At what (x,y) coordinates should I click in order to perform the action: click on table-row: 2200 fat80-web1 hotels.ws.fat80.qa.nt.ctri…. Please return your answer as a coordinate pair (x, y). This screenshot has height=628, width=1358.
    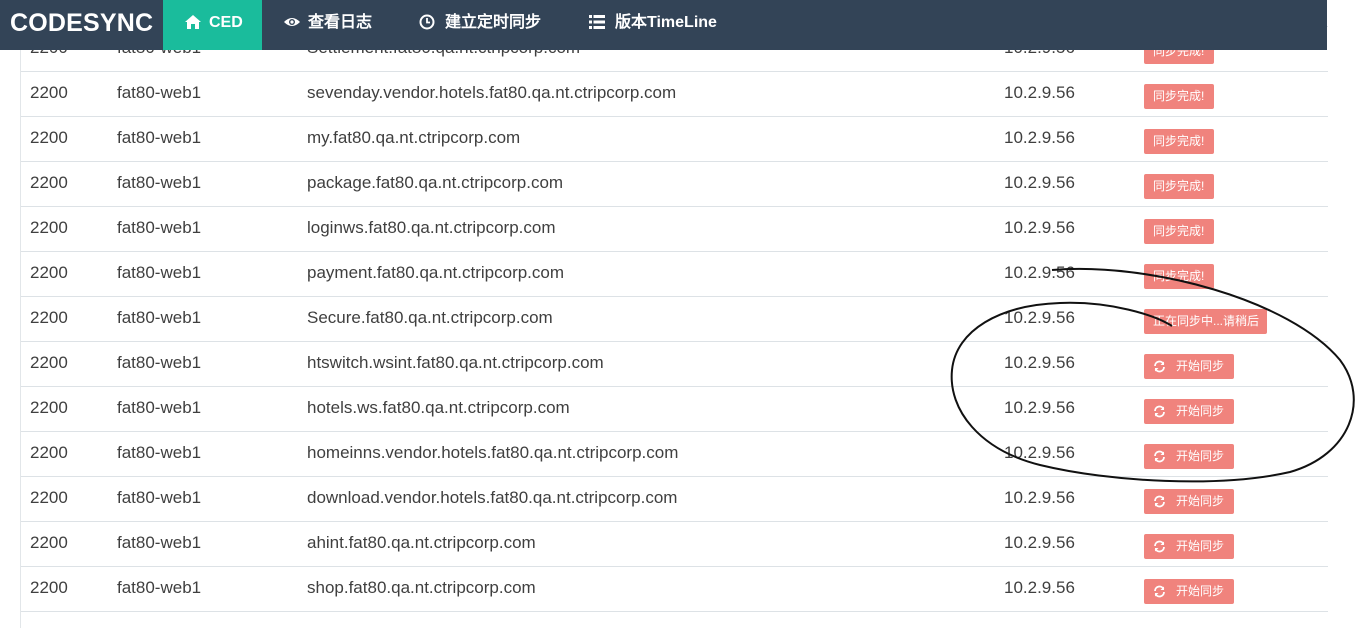
    Looking at the image, I should click on (674, 409).